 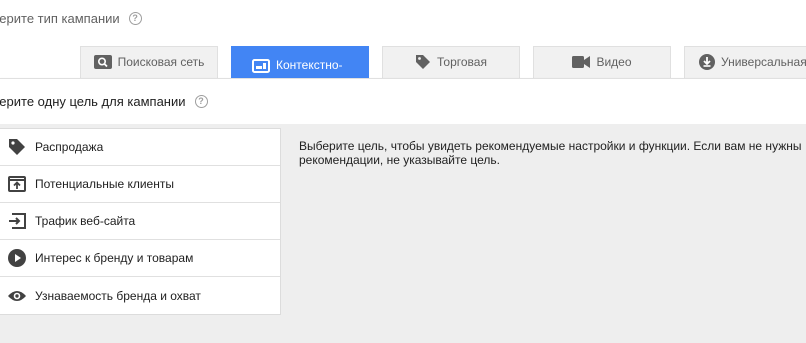 I want to click on tab-label: Видео, so click(x=614, y=61).